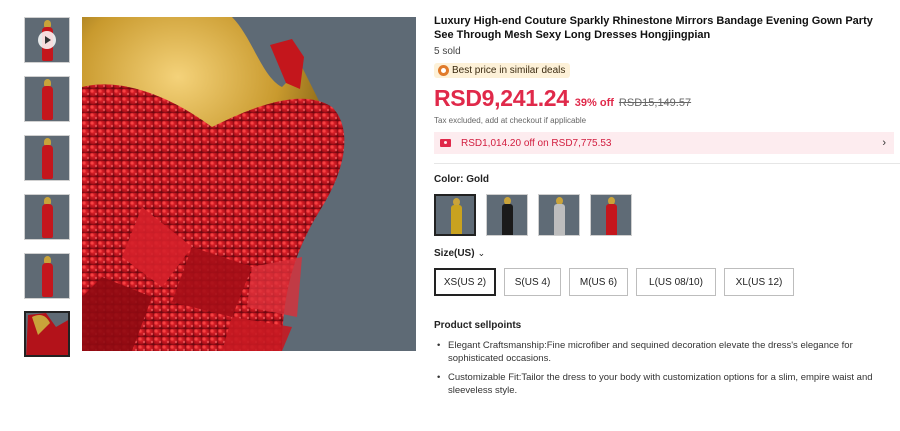 This screenshot has width=900, height=431. I want to click on original-price: RSD15,149.57, so click(655, 103).